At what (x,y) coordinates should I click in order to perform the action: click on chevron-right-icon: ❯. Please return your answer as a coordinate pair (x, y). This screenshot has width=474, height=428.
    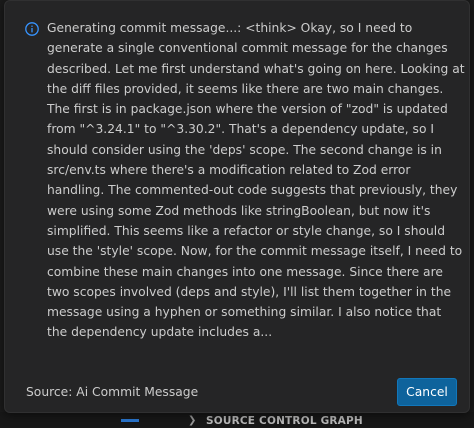
    Looking at the image, I should click on (192, 421).